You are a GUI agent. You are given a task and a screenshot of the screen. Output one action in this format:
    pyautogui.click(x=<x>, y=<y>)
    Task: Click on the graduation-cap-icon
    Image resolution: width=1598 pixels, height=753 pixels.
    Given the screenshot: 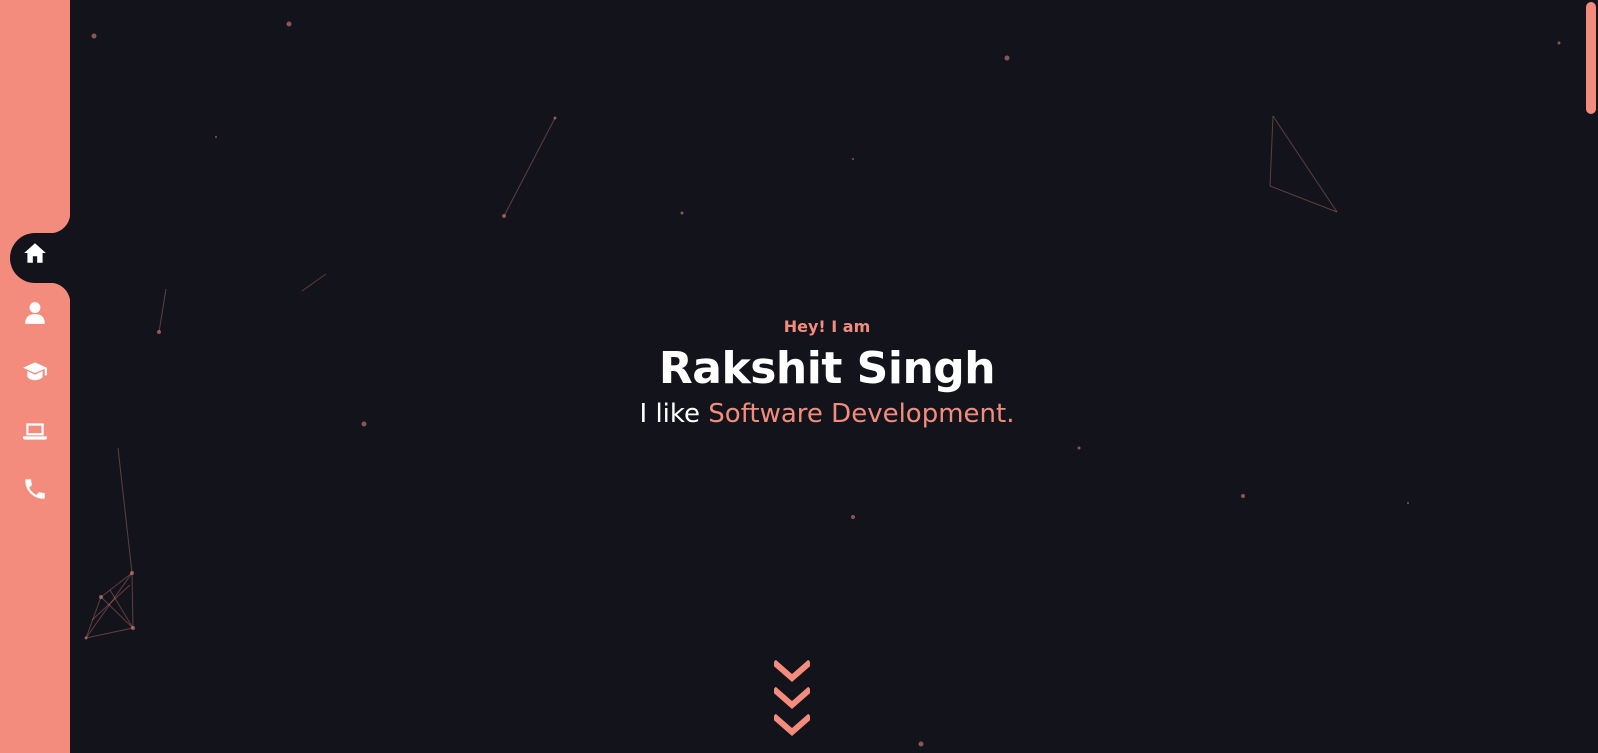 What is the action you would take?
    pyautogui.click(x=35, y=371)
    